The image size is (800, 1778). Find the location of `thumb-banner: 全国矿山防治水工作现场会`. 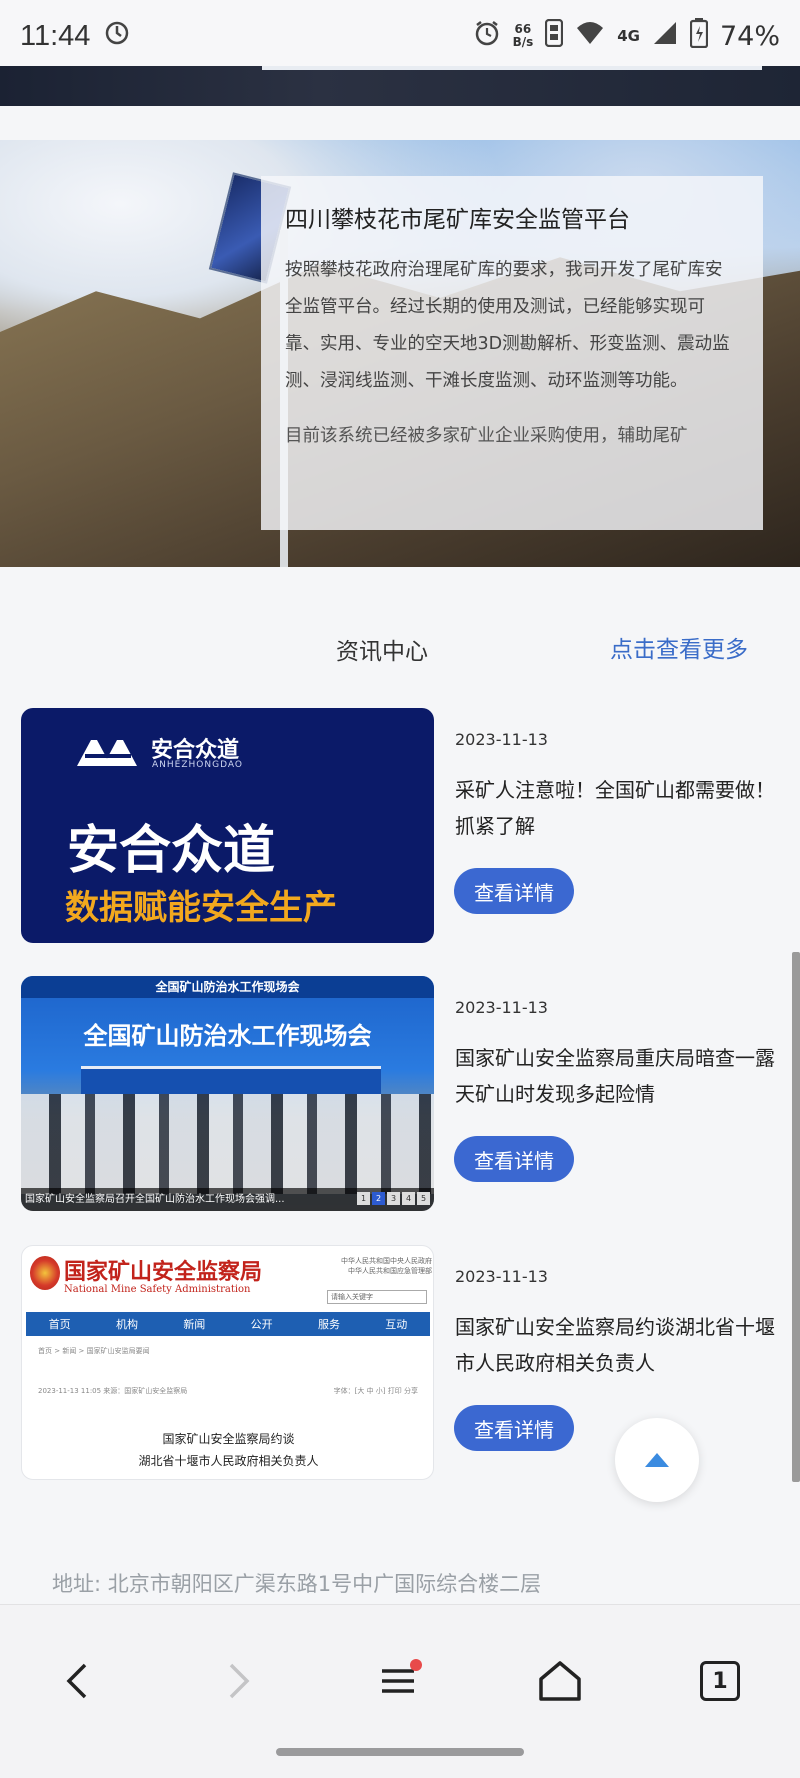

thumb-banner: 全国矿山防治水工作现场会 is located at coordinates (227, 1036).